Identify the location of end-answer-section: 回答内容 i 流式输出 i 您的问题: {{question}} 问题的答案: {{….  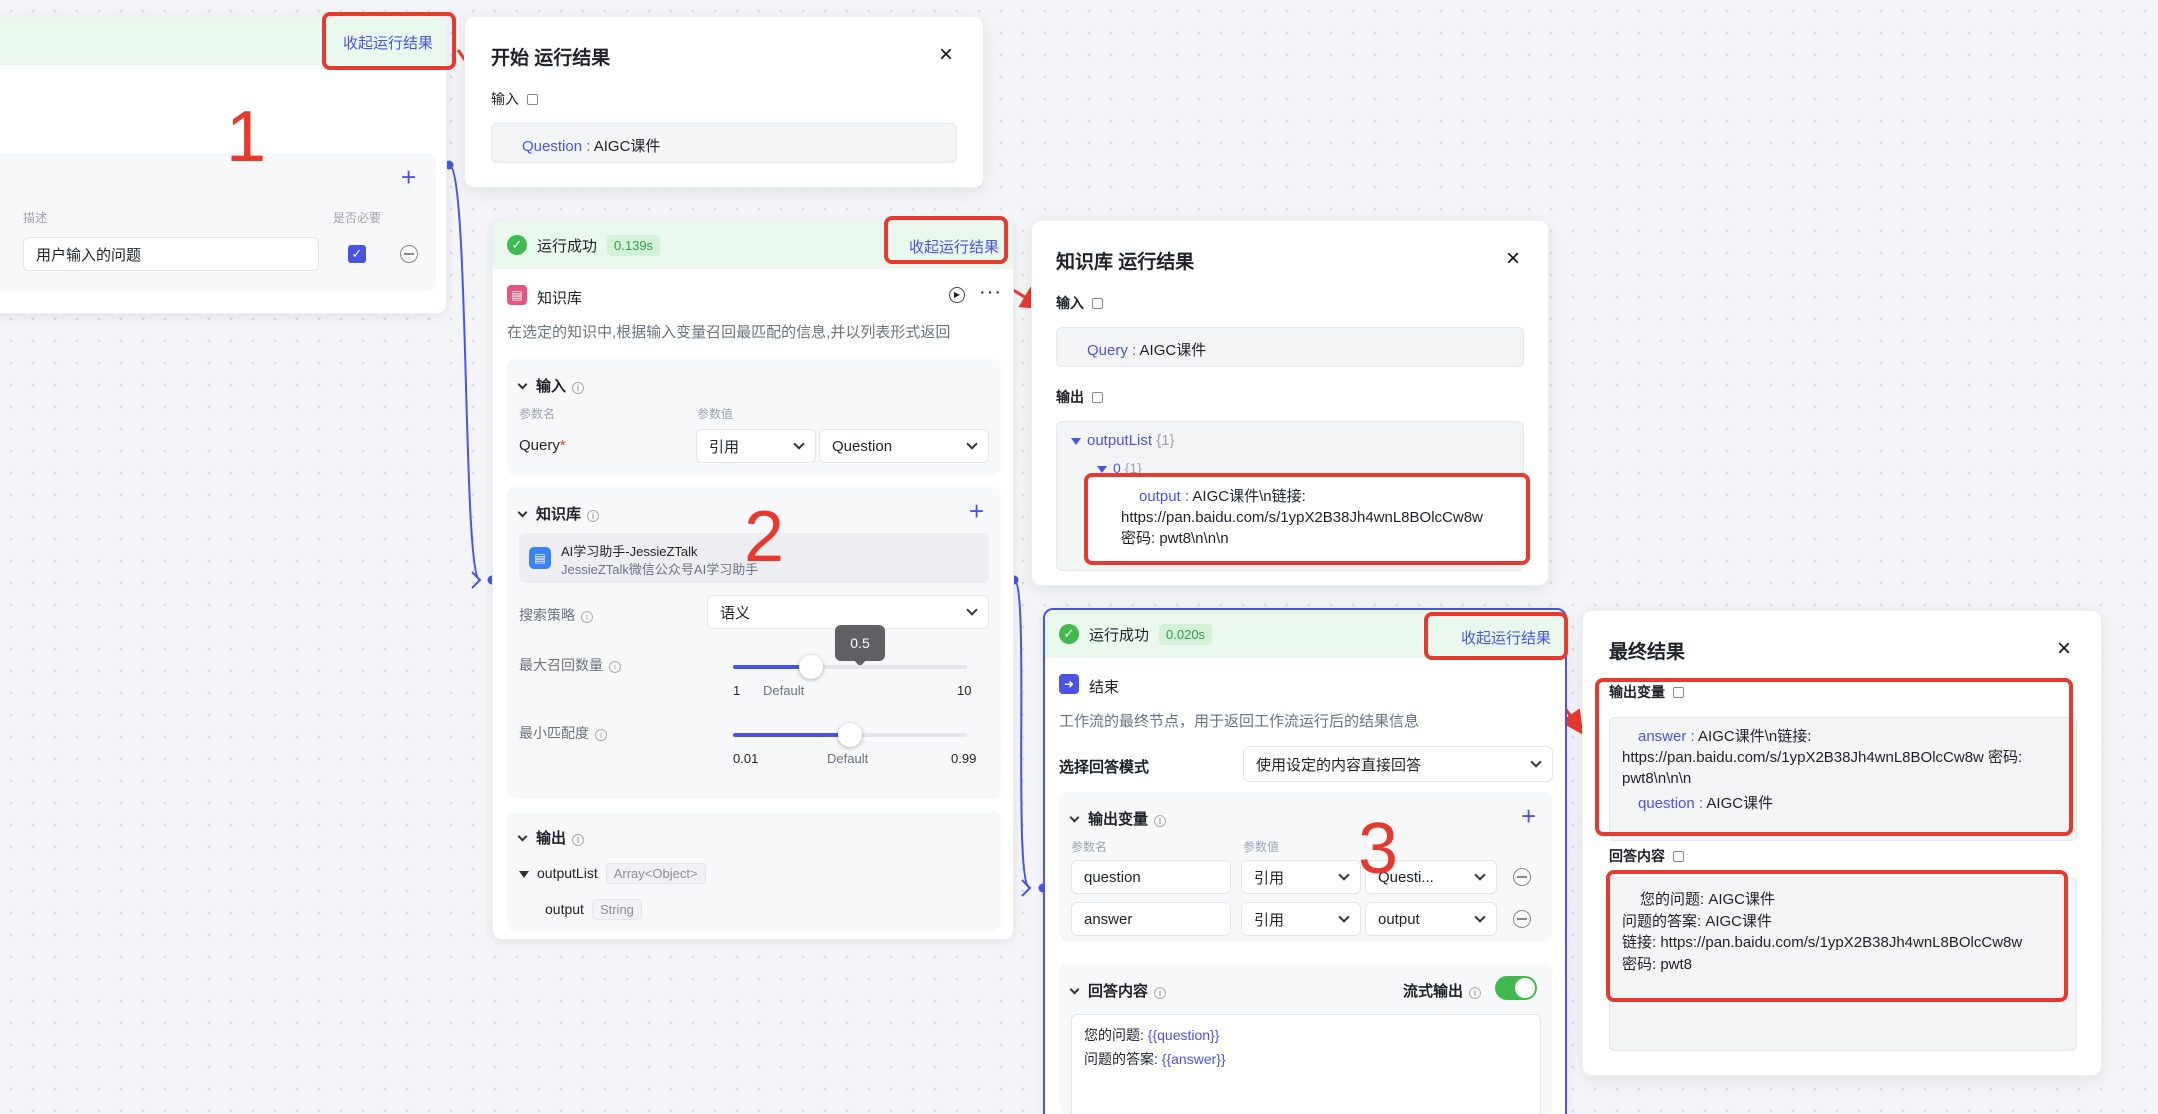
(1306, 1039).